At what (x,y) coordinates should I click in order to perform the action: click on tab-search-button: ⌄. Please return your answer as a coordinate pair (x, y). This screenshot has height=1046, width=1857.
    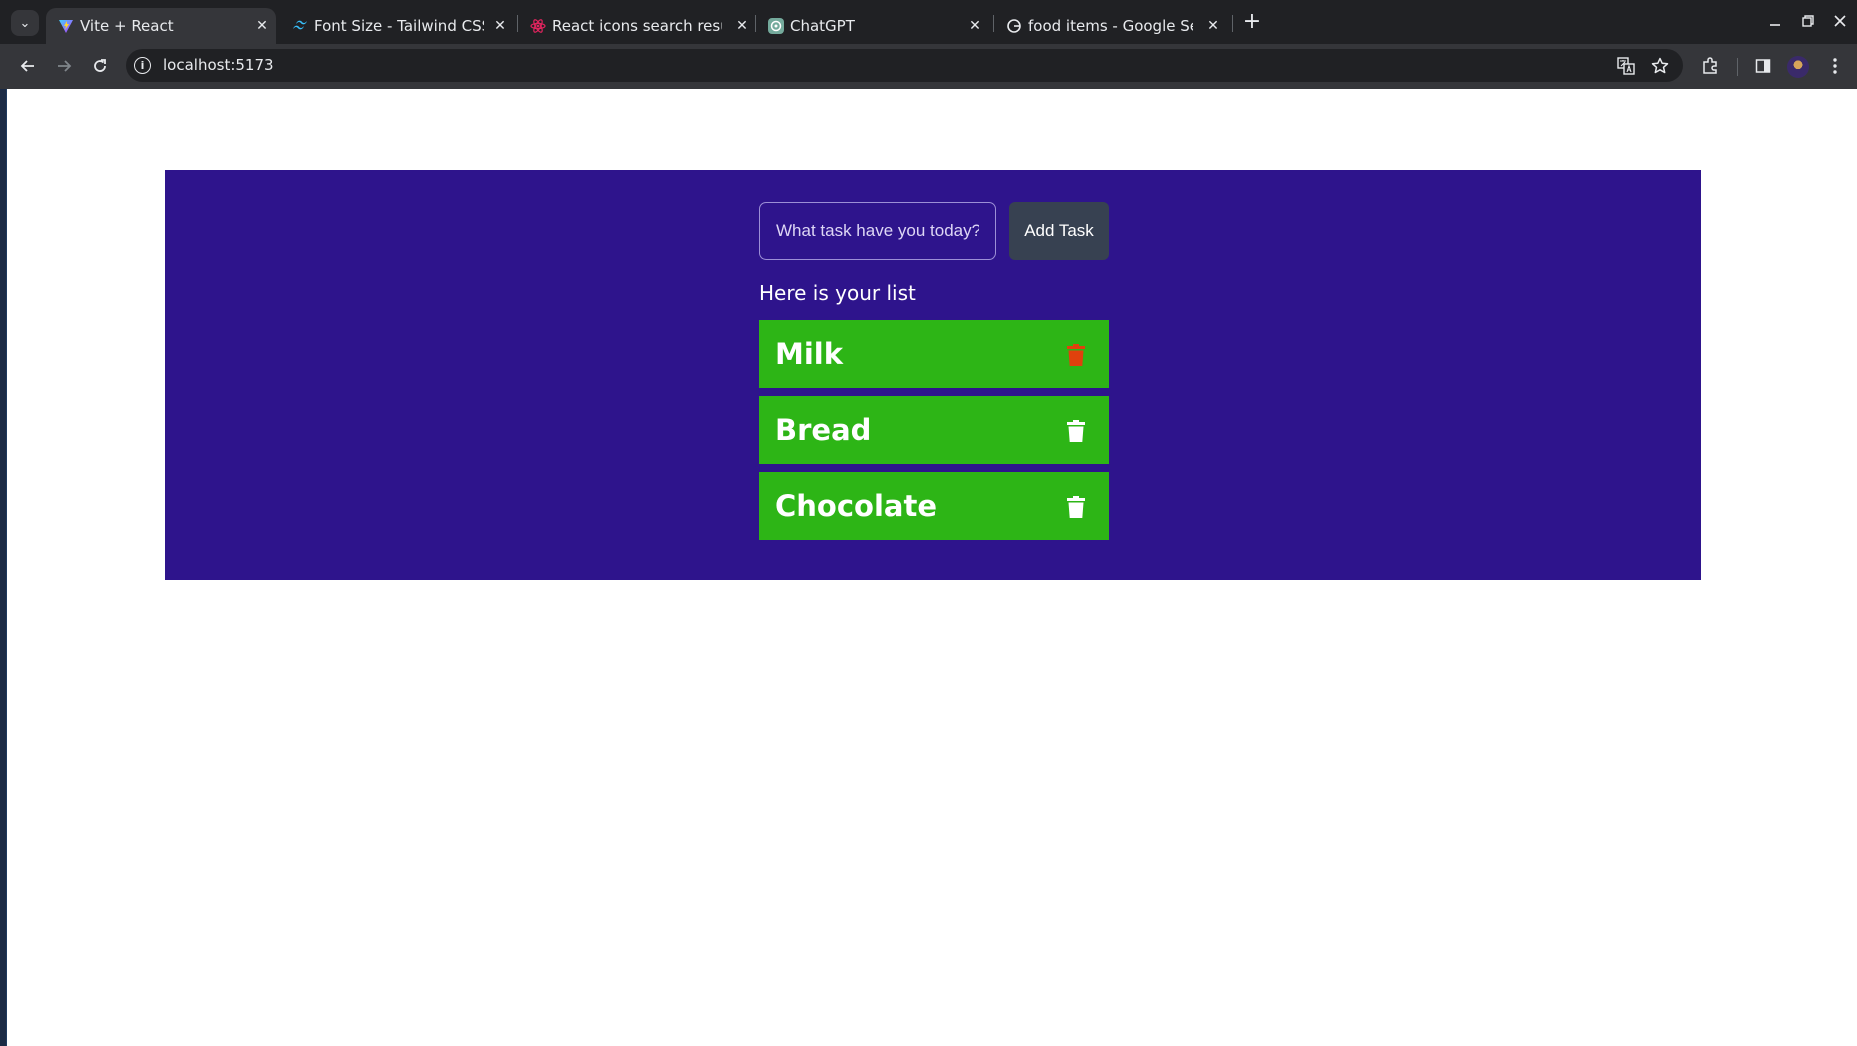
    Looking at the image, I should click on (25, 23).